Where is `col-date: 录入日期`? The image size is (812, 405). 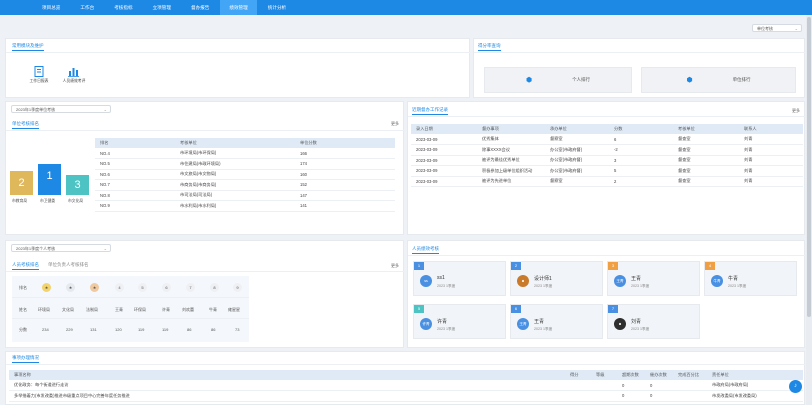 col-date: 录入日期 is located at coordinates (444, 129).